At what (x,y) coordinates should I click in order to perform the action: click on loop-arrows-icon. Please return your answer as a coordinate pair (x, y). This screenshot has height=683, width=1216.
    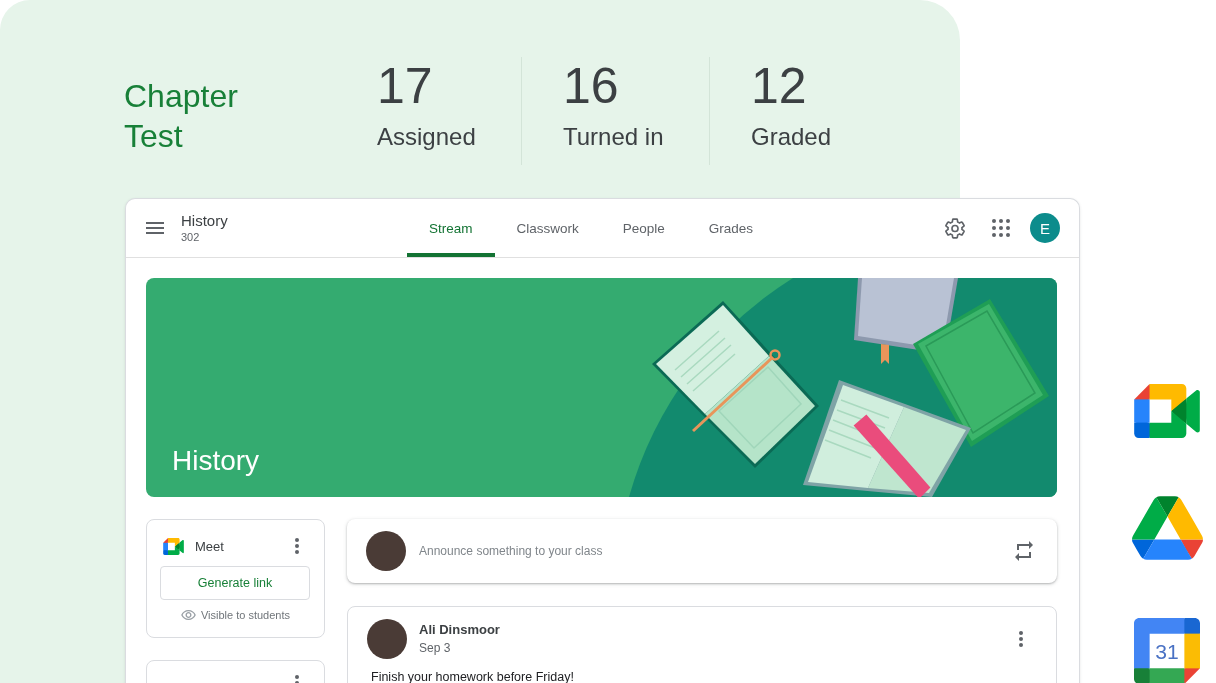
    Looking at the image, I should click on (1024, 551).